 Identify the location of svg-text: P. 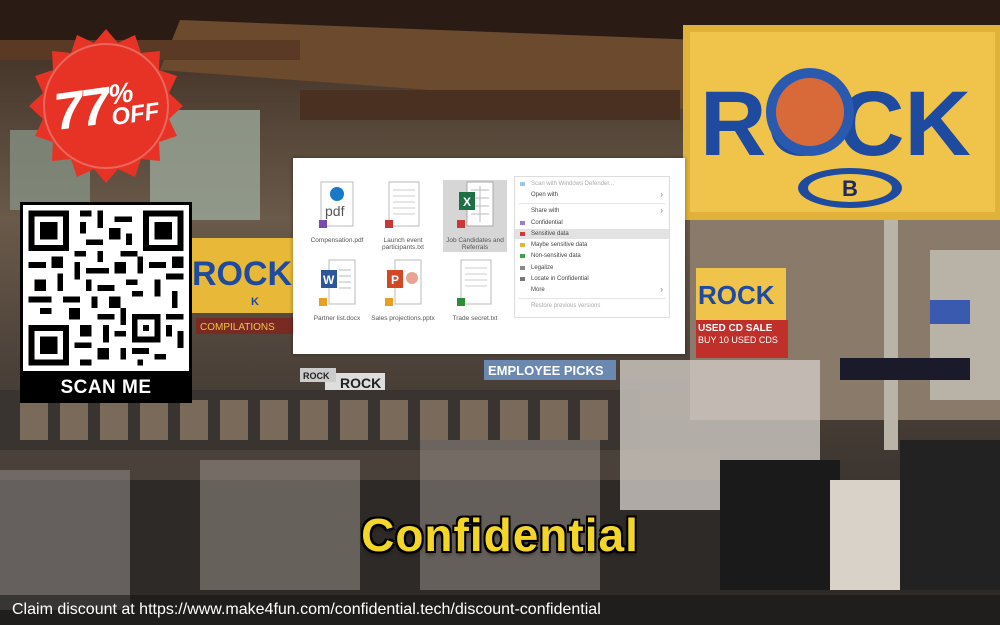
(395, 280).